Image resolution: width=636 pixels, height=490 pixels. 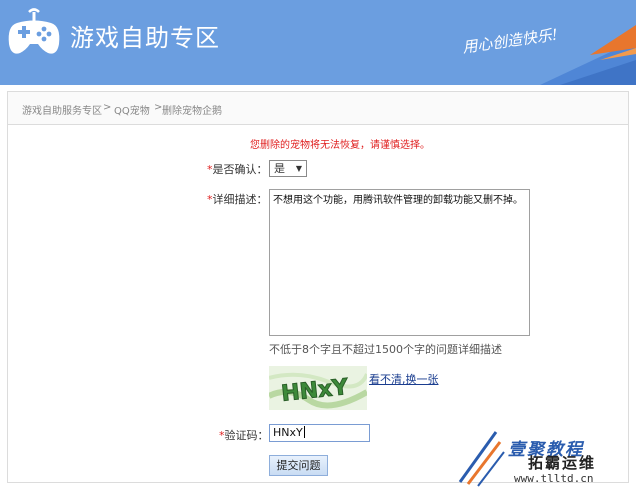 I want to click on breadcrumb-item-service: 游戏自助服务专区, so click(x=62, y=109).